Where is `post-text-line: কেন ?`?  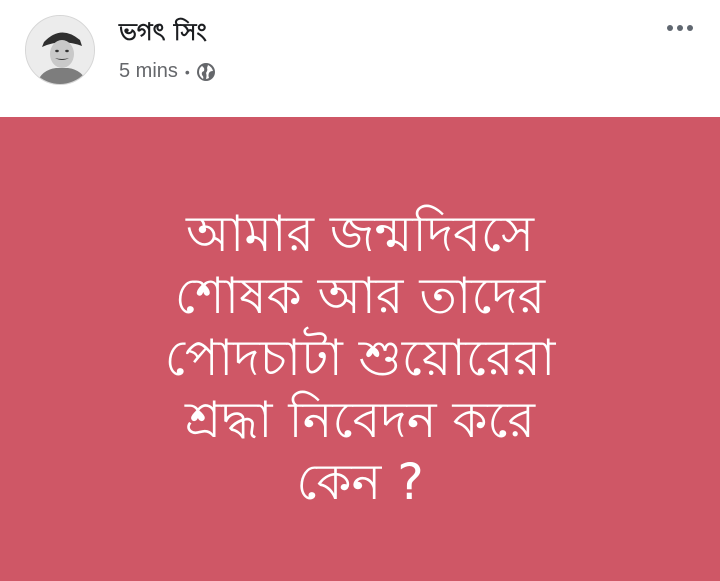 post-text-line: কেন ? is located at coordinates (360, 482).